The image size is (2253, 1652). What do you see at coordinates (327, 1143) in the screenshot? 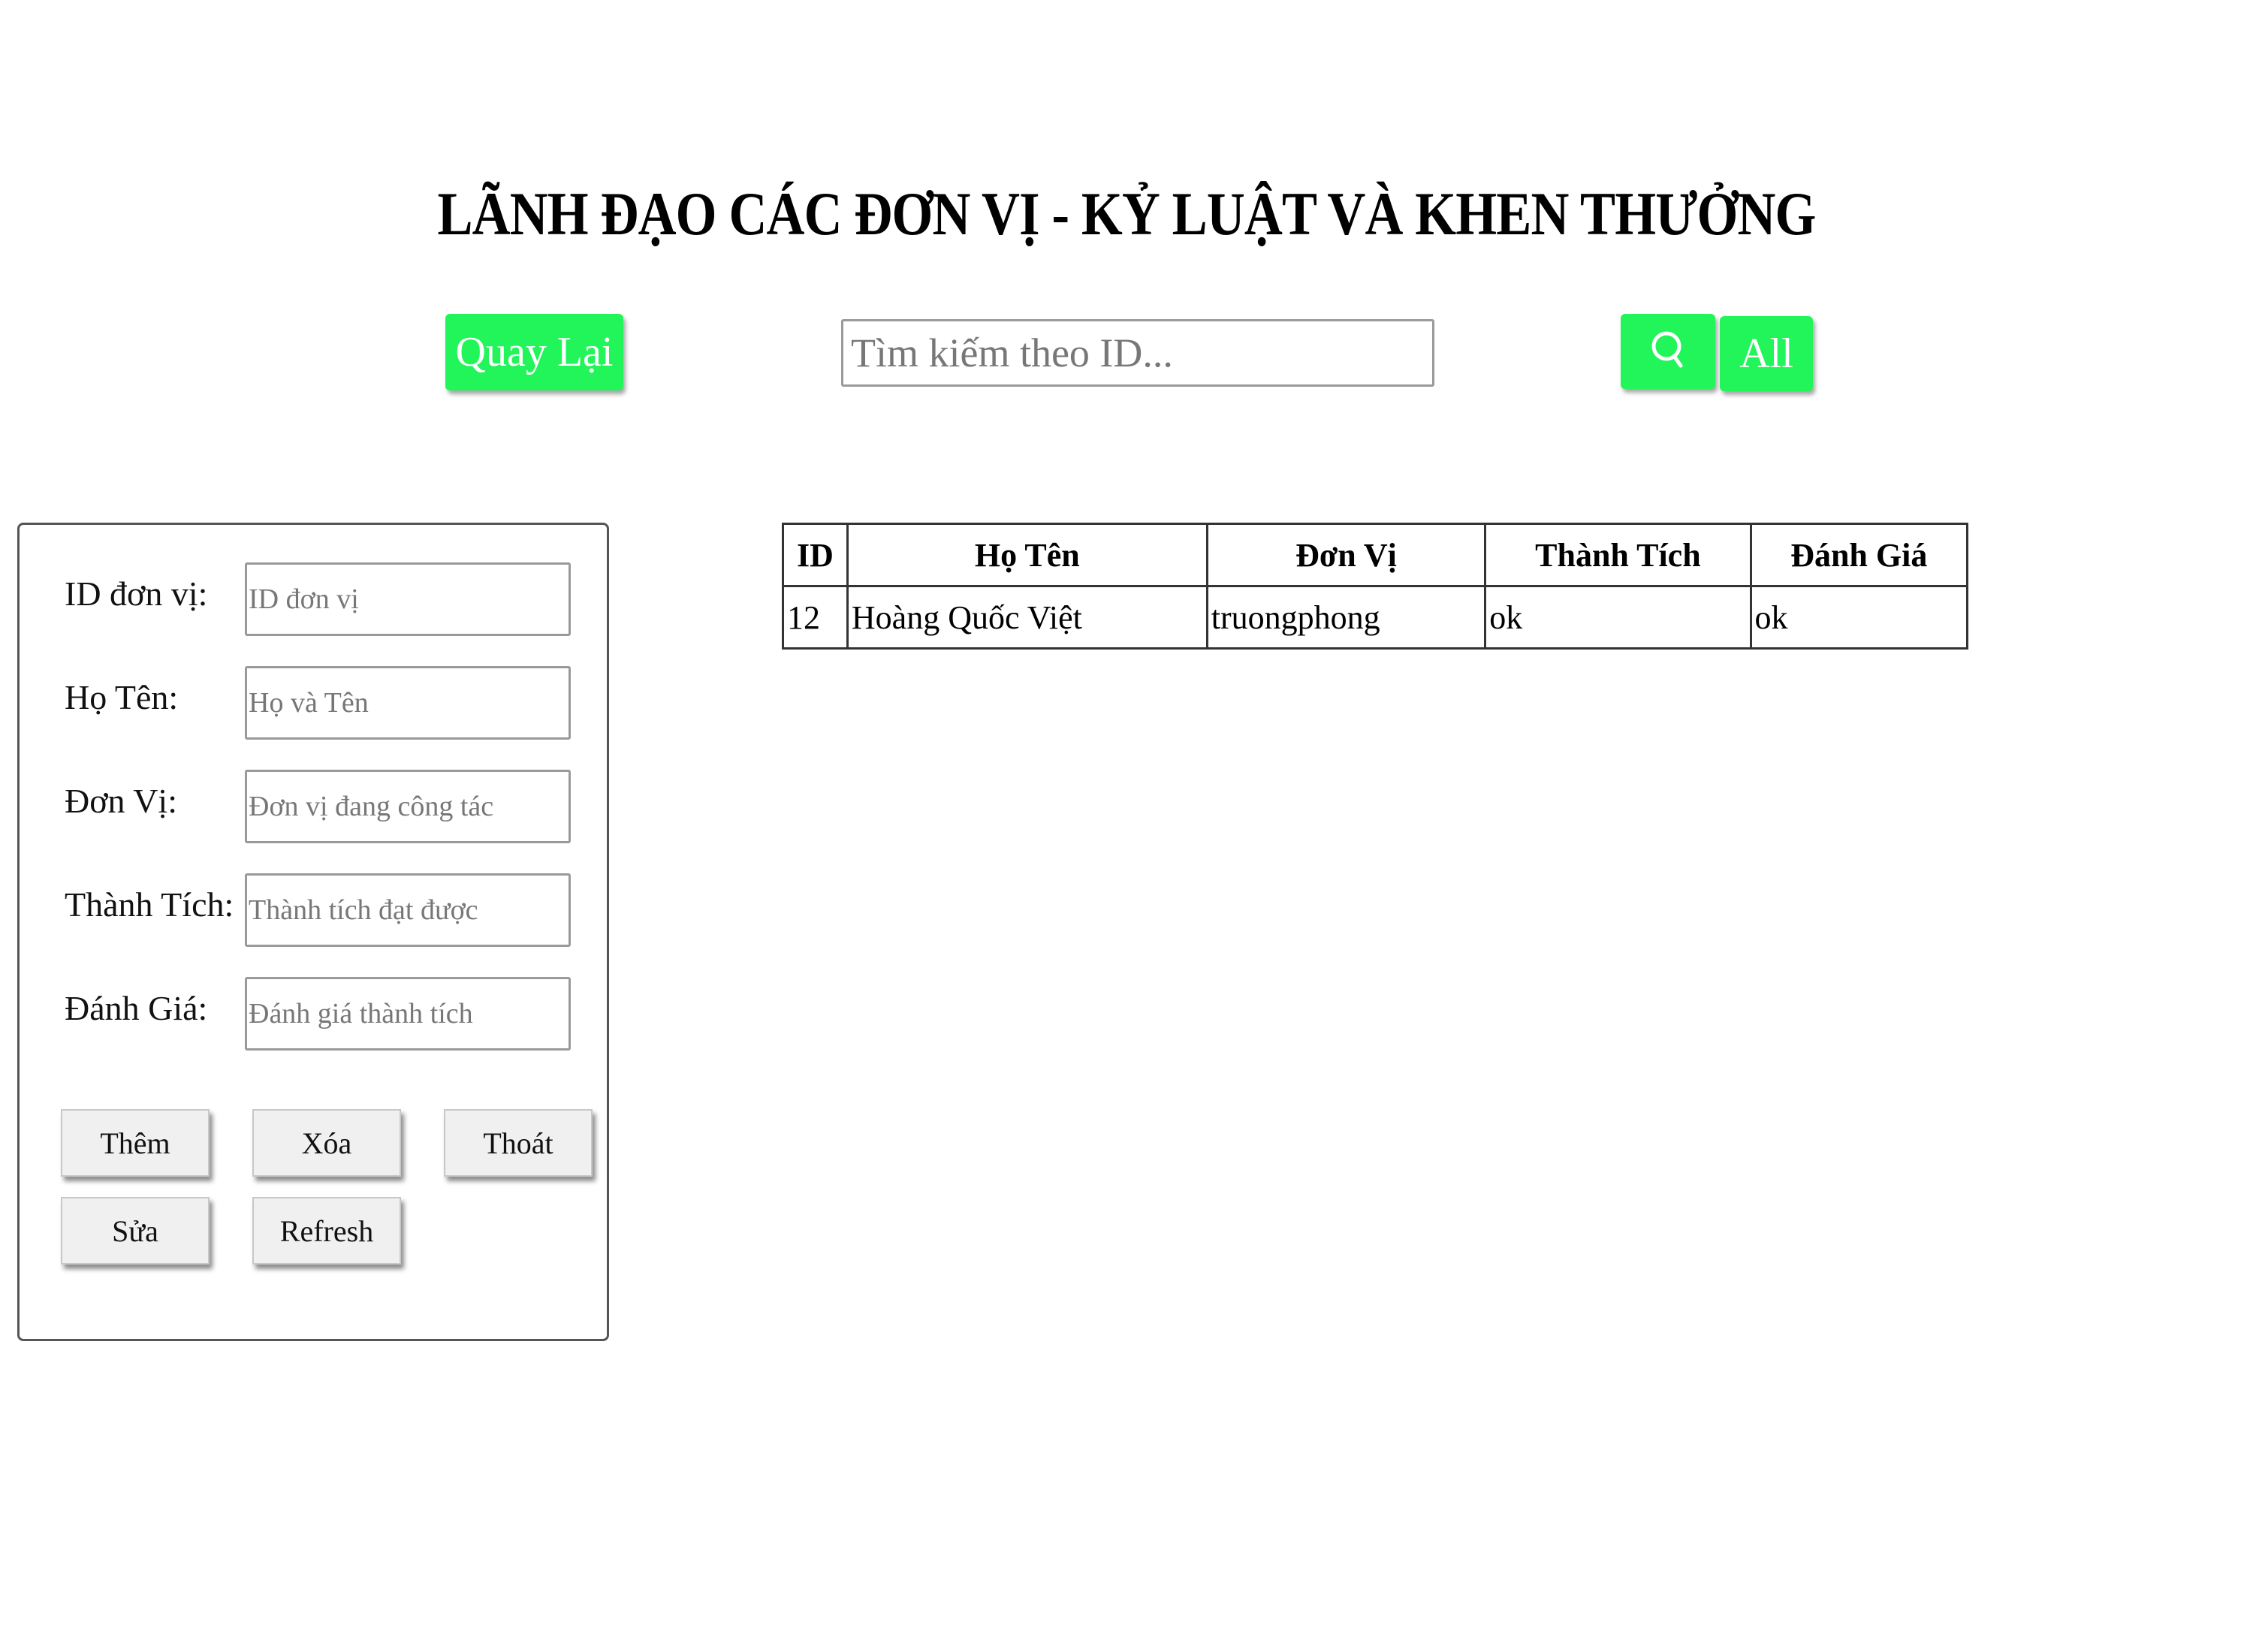
I see `delete-button: Xóa` at bounding box center [327, 1143].